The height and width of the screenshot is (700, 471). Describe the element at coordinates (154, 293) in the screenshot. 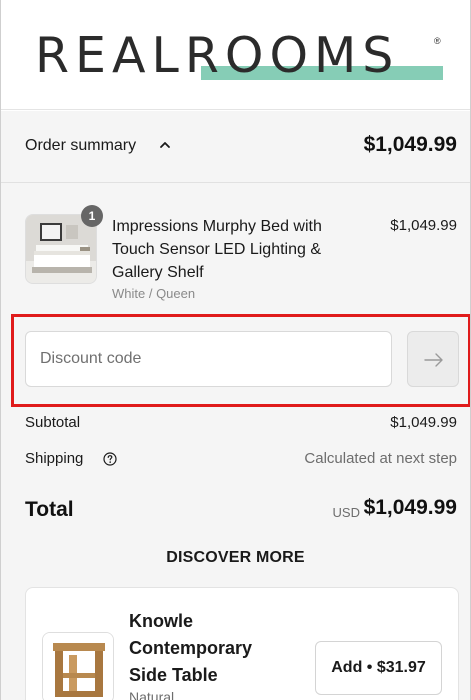

I see `line-item-variant: White / Queen` at that location.